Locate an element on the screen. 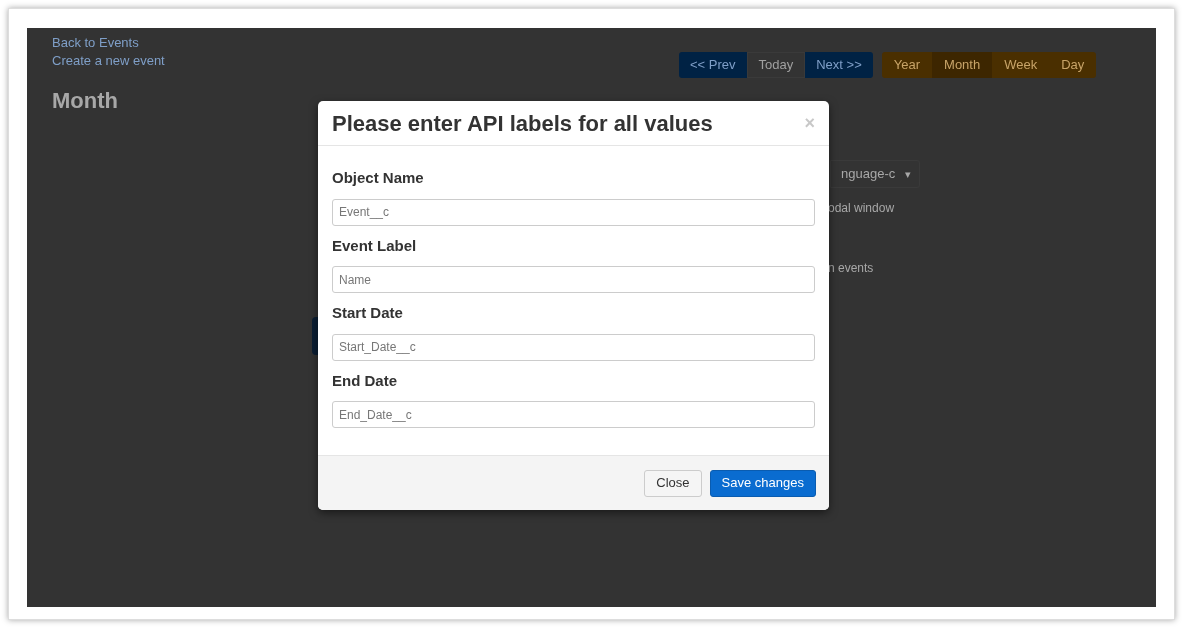 The image size is (1183, 628). input-field: Event__c is located at coordinates (573, 212).